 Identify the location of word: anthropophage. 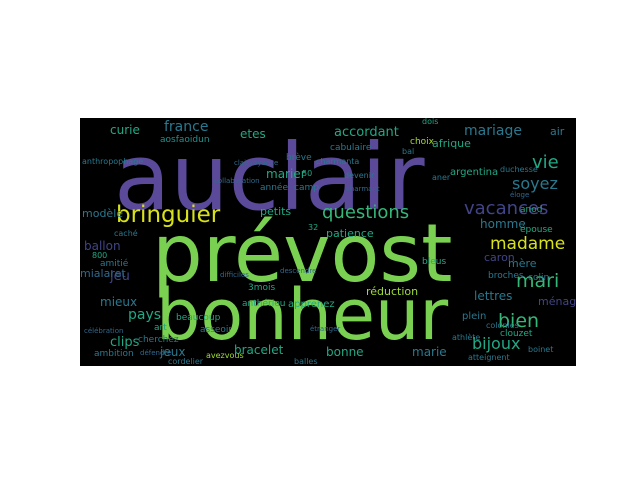
(113, 161).